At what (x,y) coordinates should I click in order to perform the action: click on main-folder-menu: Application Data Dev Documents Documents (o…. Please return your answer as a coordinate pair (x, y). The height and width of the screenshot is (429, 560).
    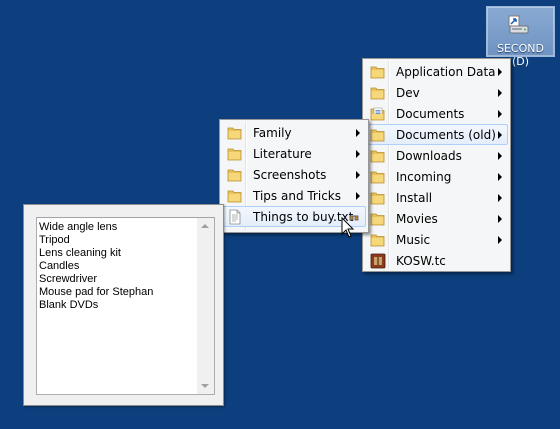
    Looking at the image, I should click on (436, 165).